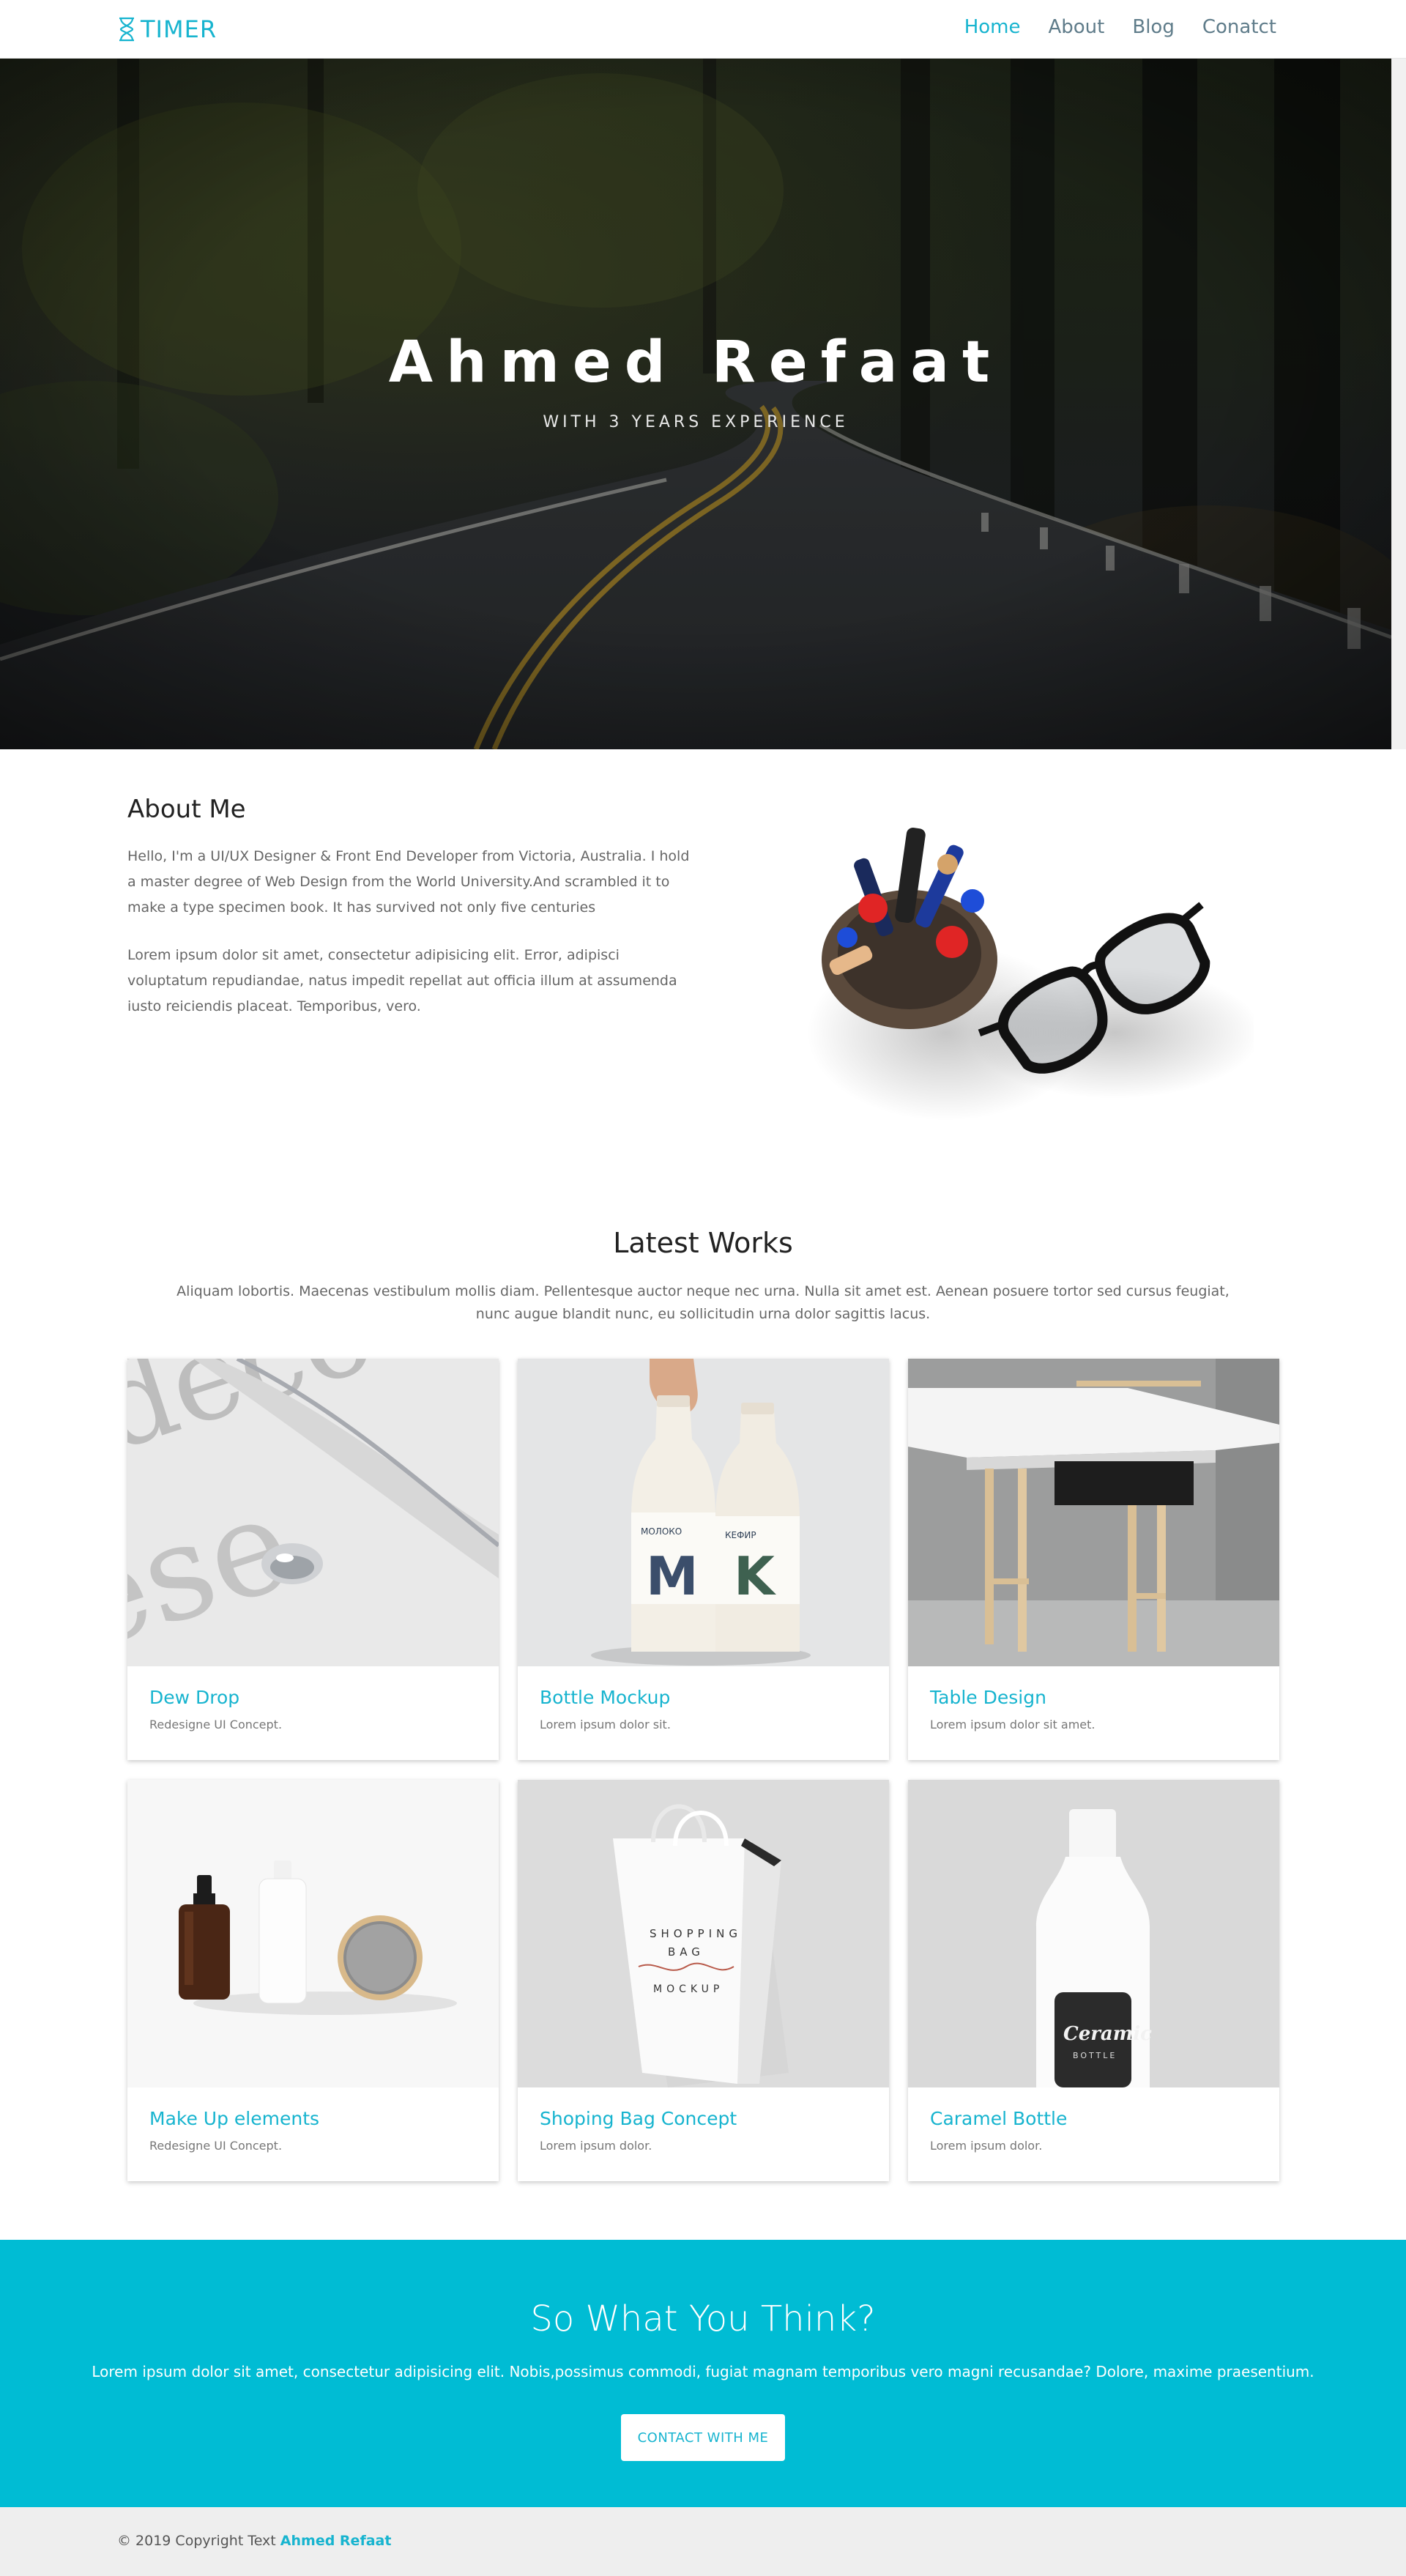 The height and width of the screenshot is (2576, 1406). Describe the element at coordinates (179, 29) in the screenshot. I see `logo-text: TIMER` at that location.